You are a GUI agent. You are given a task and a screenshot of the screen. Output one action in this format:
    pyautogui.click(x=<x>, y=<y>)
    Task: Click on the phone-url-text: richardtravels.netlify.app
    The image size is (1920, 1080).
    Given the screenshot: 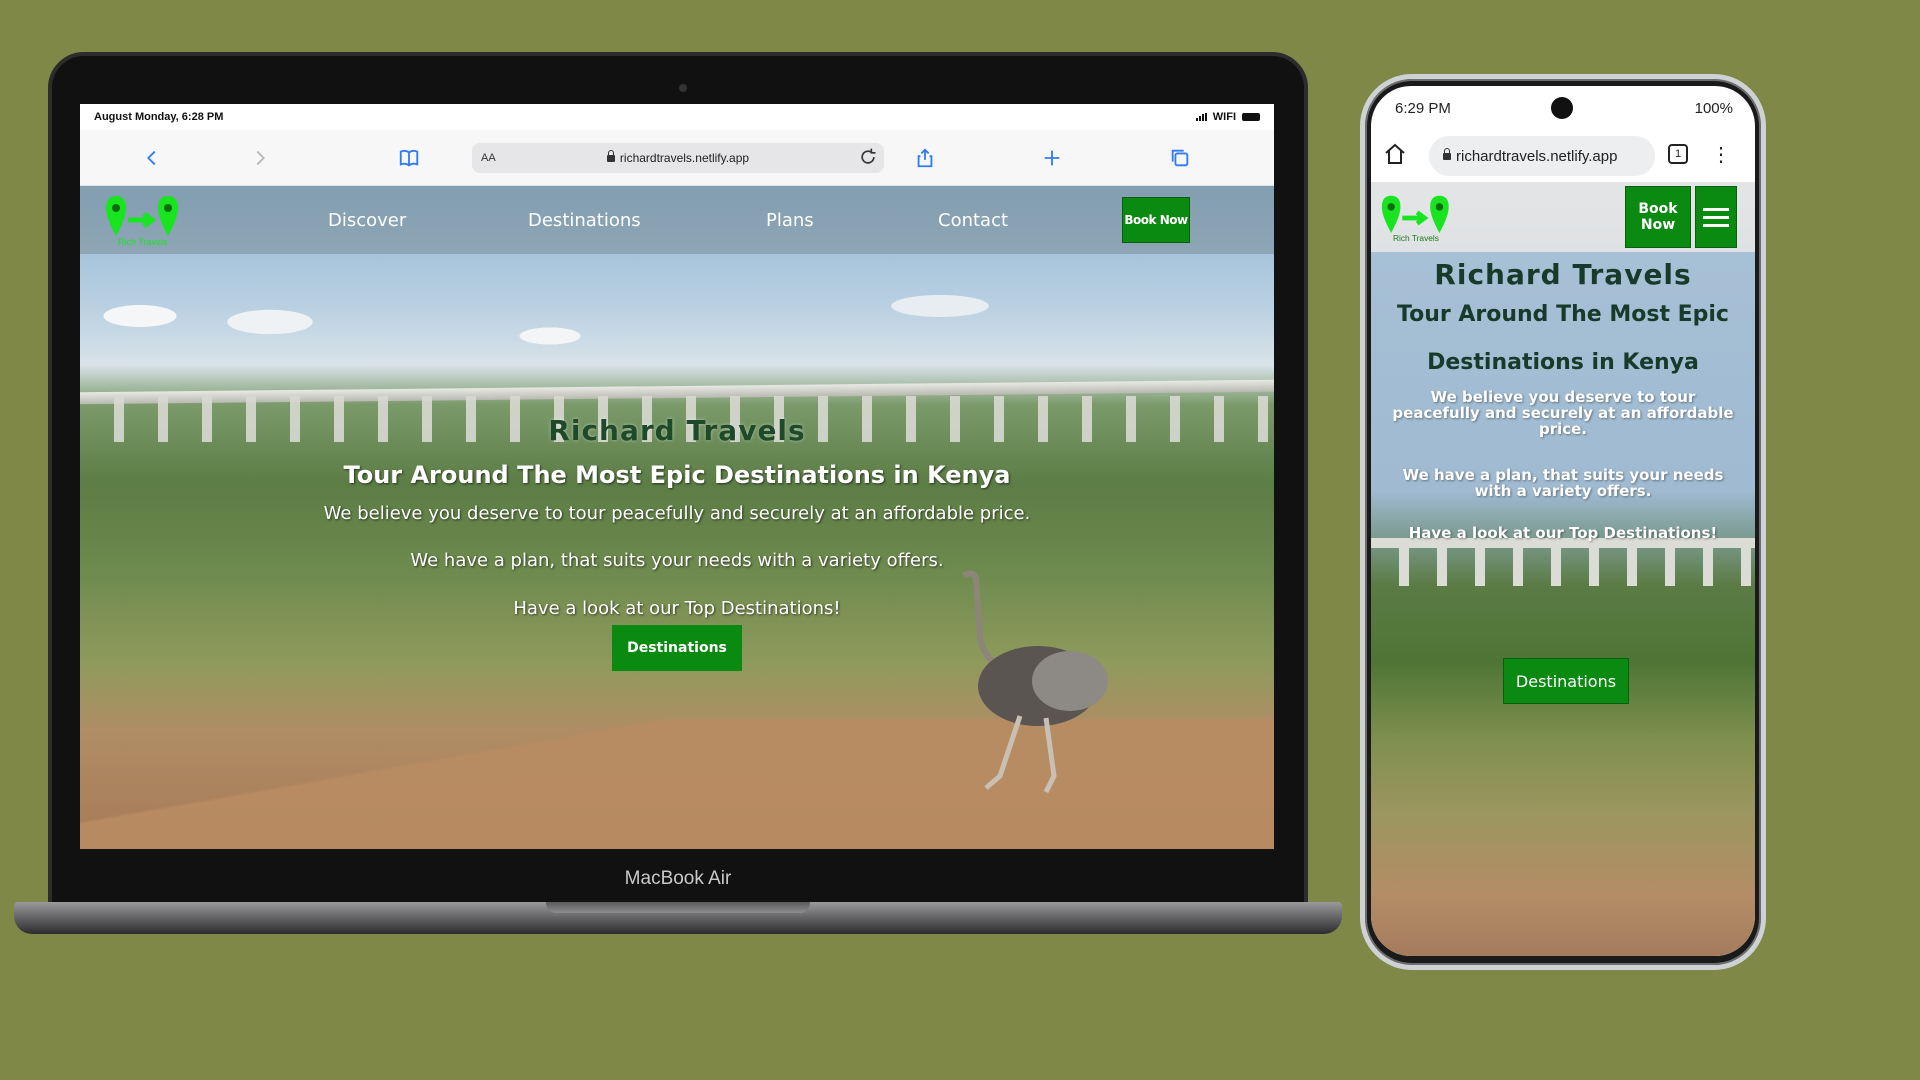 What is the action you would take?
    pyautogui.click(x=1537, y=156)
    